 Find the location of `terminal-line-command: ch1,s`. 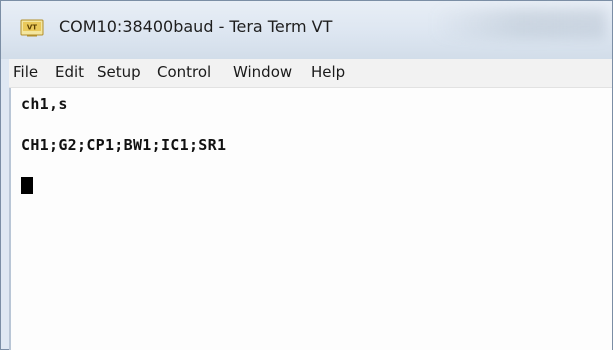

terminal-line-command: ch1,s is located at coordinates (44, 104).